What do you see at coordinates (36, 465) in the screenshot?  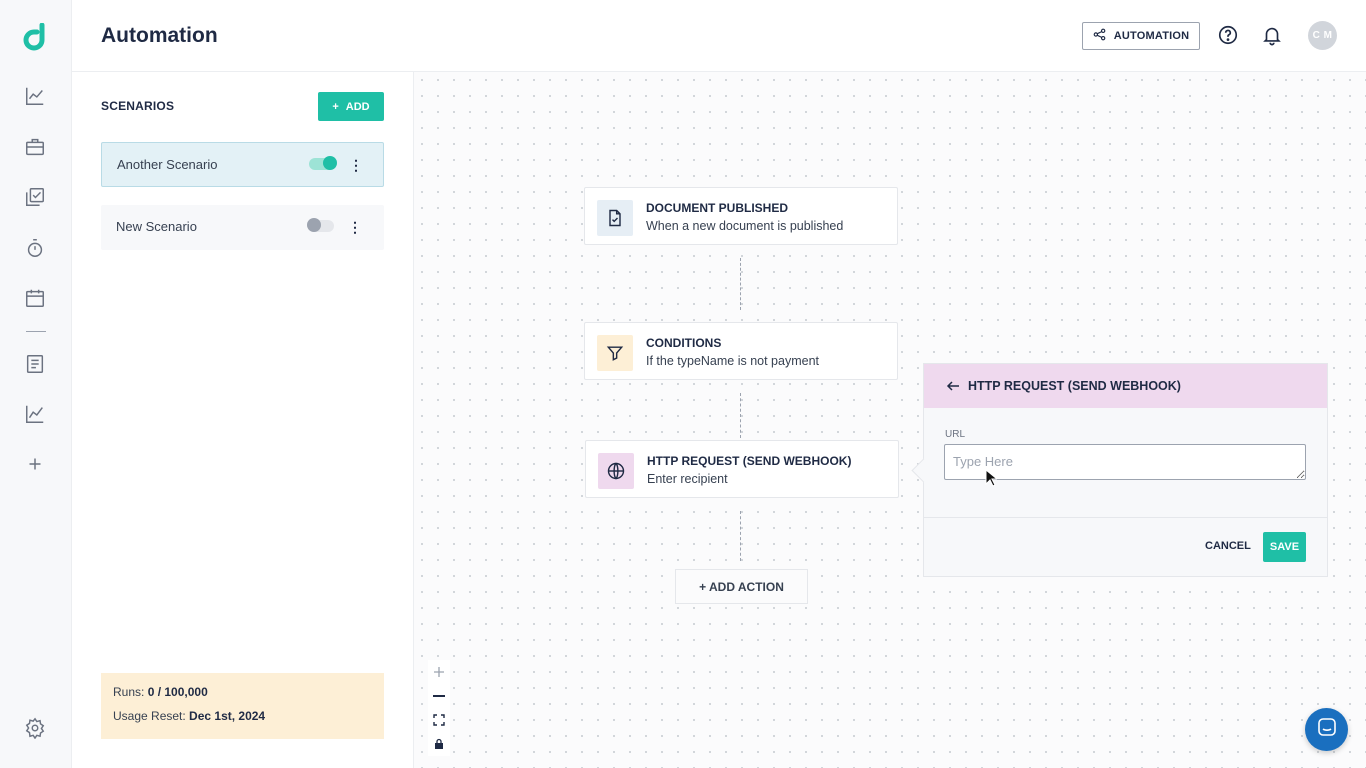 I see `plus-icon` at bounding box center [36, 465].